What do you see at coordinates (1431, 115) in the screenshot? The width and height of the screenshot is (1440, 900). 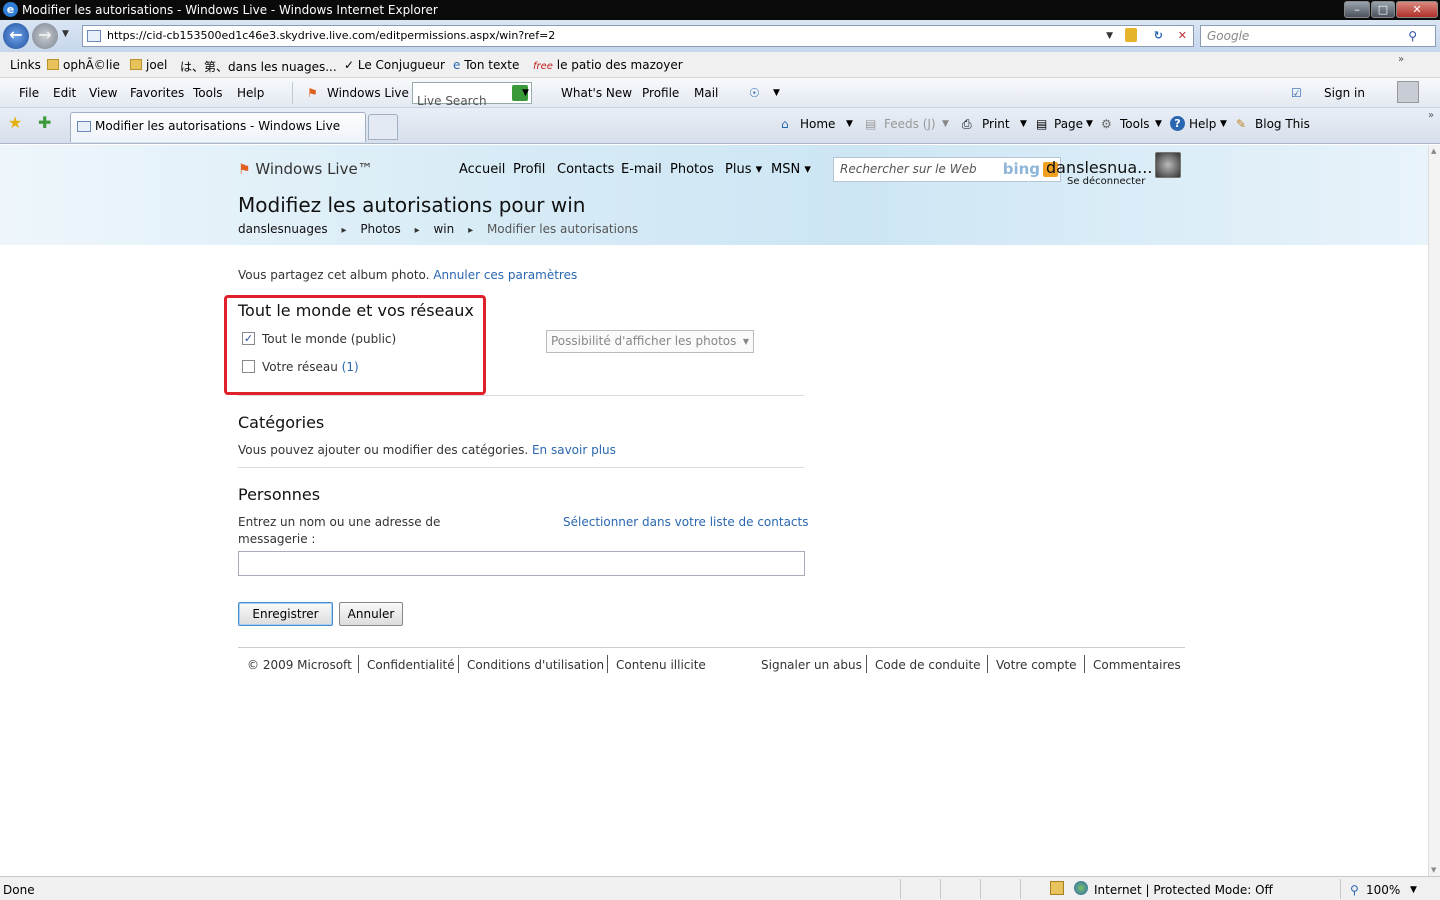 I see `commands-chevron-icon: »` at bounding box center [1431, 115].